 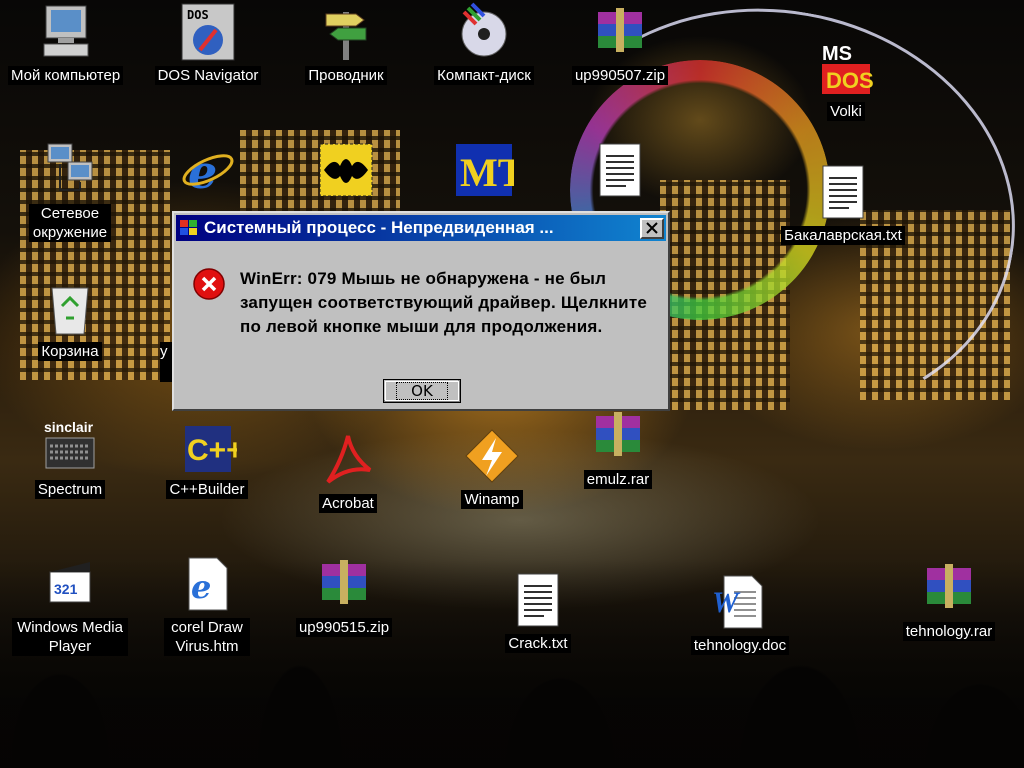 I want to click on desktop-icon-up990515: up990515.zip, so click(x=344, y=594).